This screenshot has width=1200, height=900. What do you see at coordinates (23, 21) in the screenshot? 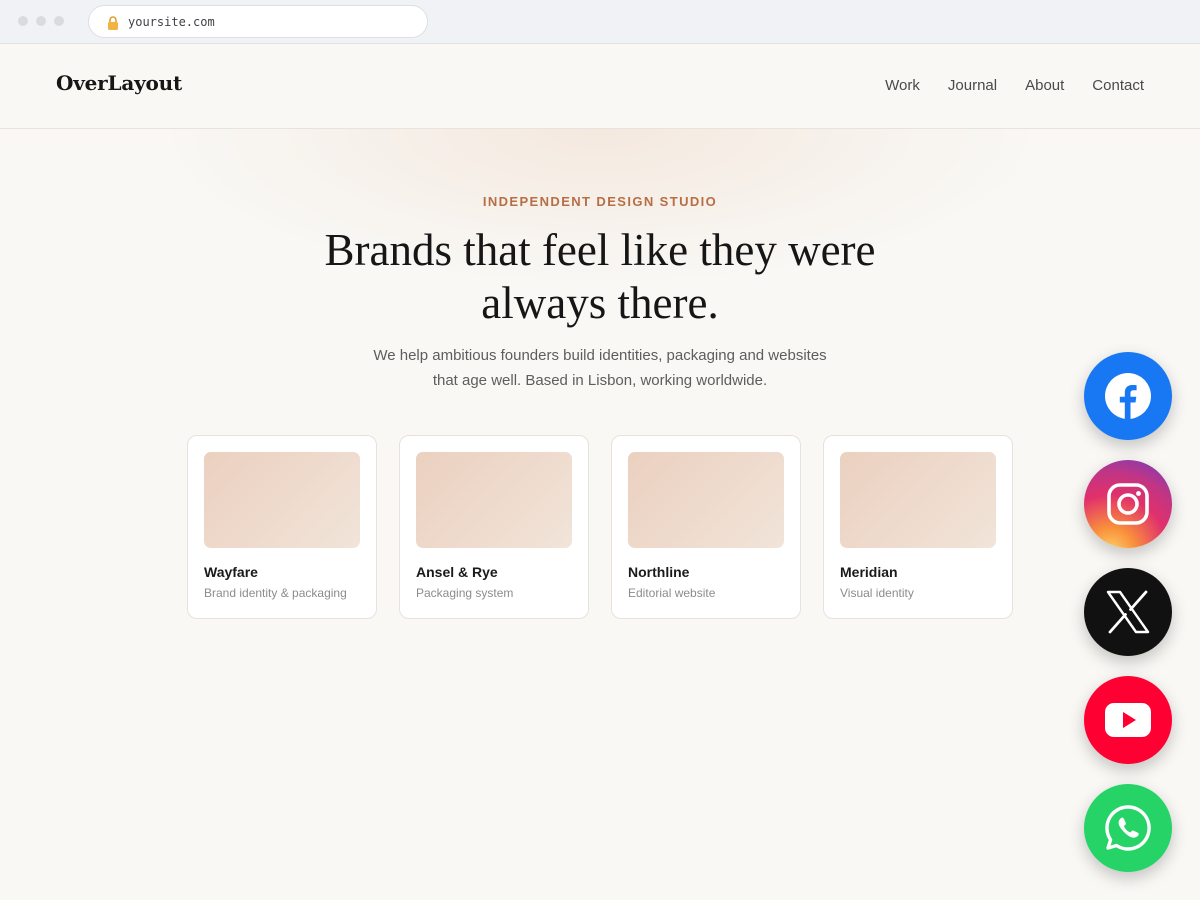
I see `window-dot-close` at bounding box center [23, 21].